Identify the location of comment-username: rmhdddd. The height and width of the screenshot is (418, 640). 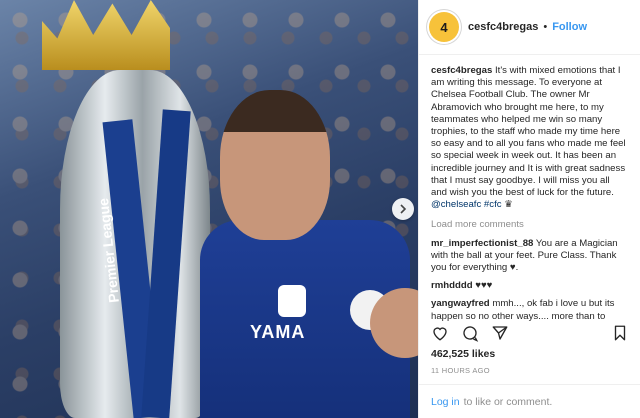
(452, 285).